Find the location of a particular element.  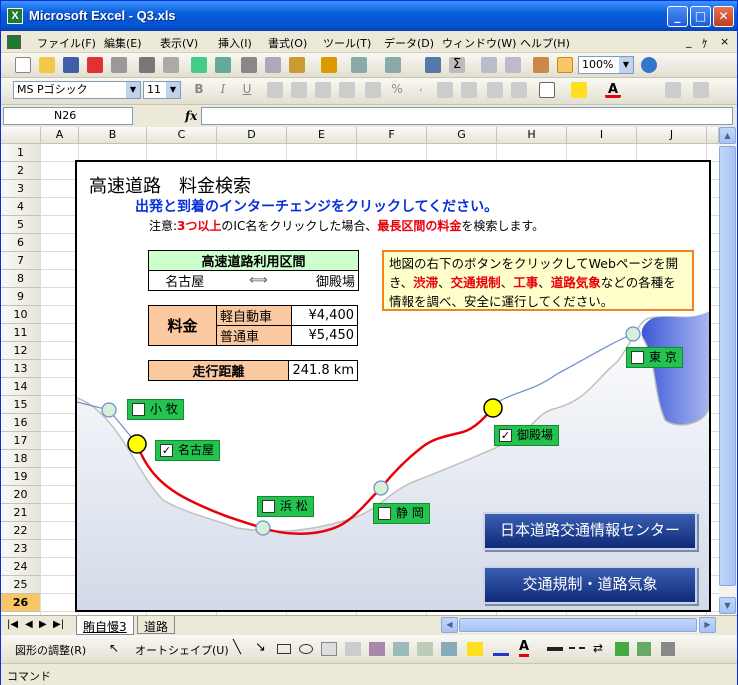

doc-close-button: × is located at coordinates (724, 41).